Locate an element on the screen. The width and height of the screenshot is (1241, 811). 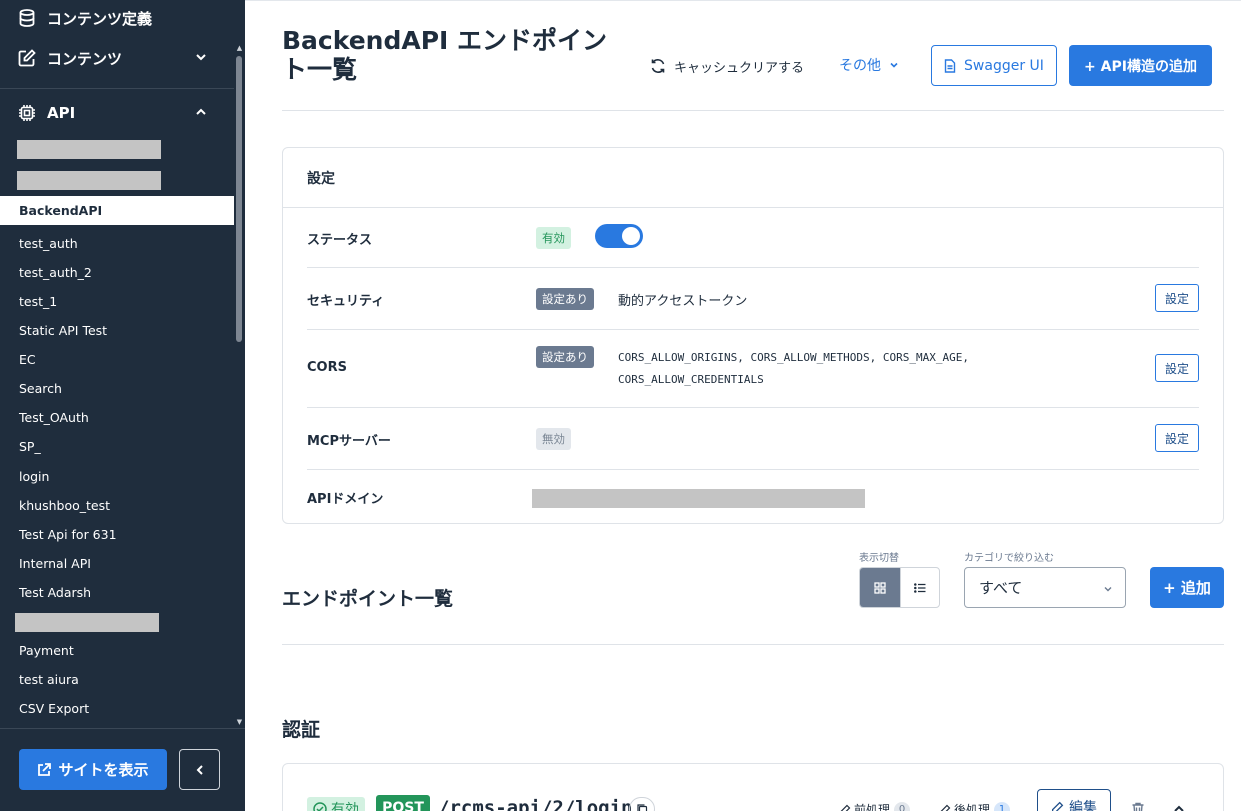
mcp-label: MCPサーバー is located at coordinates (349, 441).